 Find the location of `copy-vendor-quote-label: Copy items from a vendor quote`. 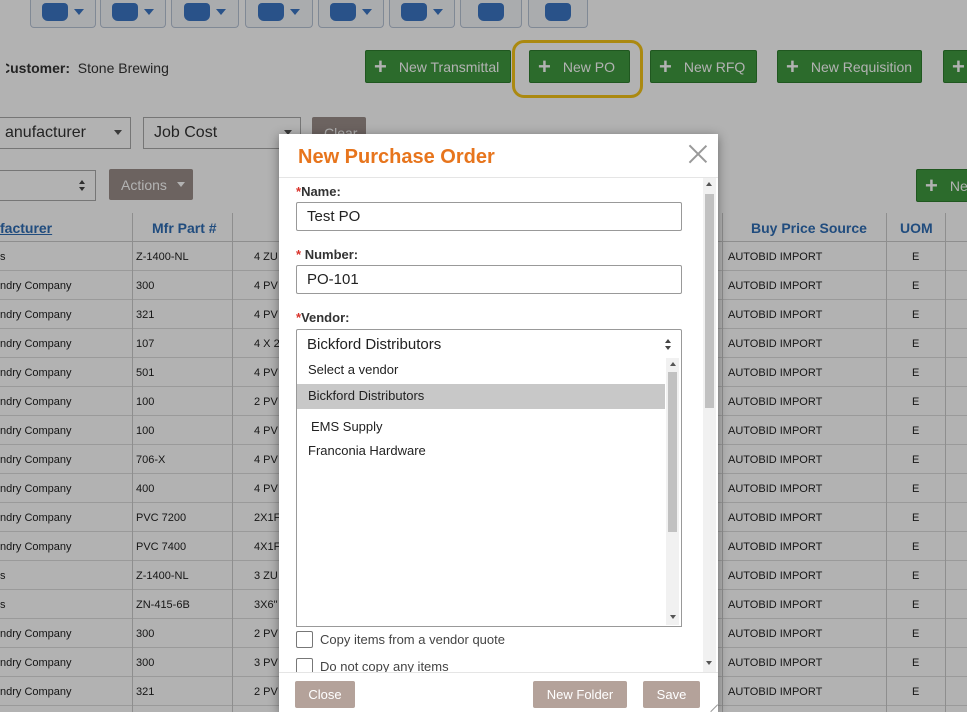

copy-vendor-quote-label: Copy items from a vendor quote is located at coordinates (412, 639).